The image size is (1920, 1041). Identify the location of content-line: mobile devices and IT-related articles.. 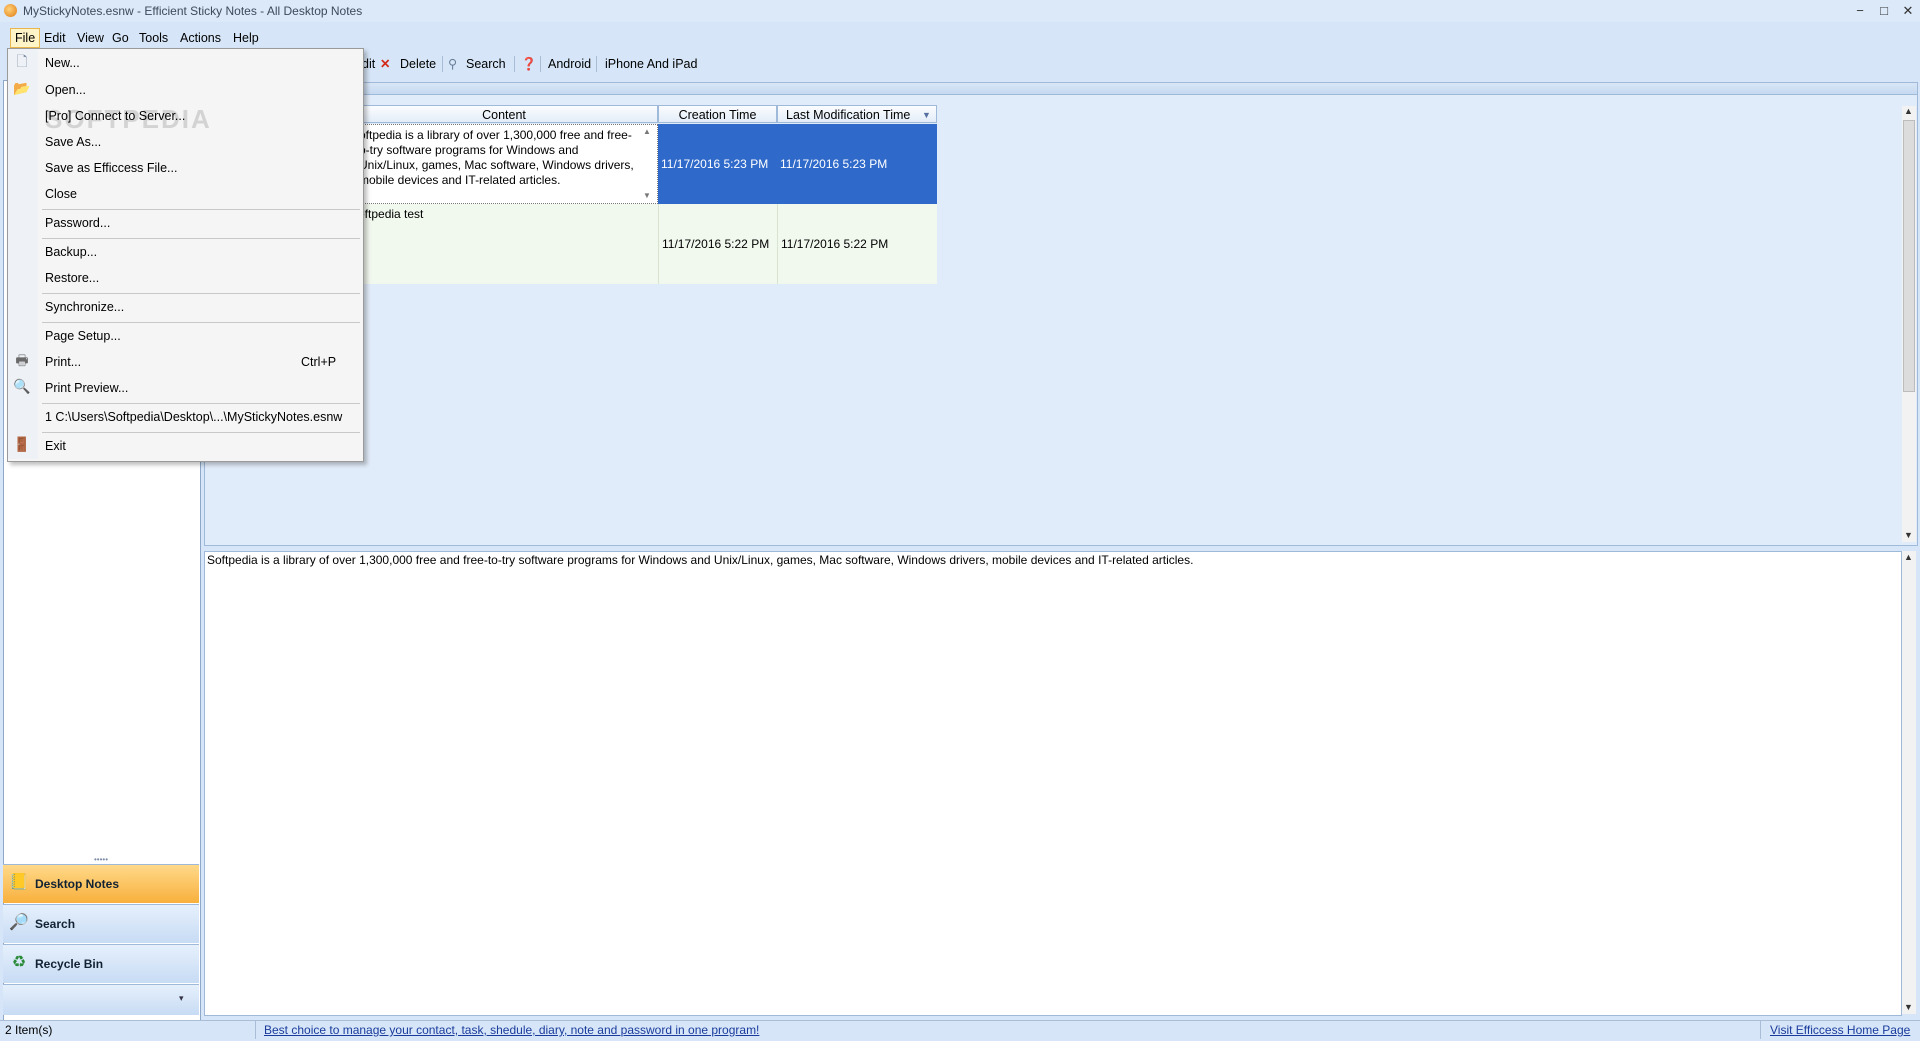
(460, 180).